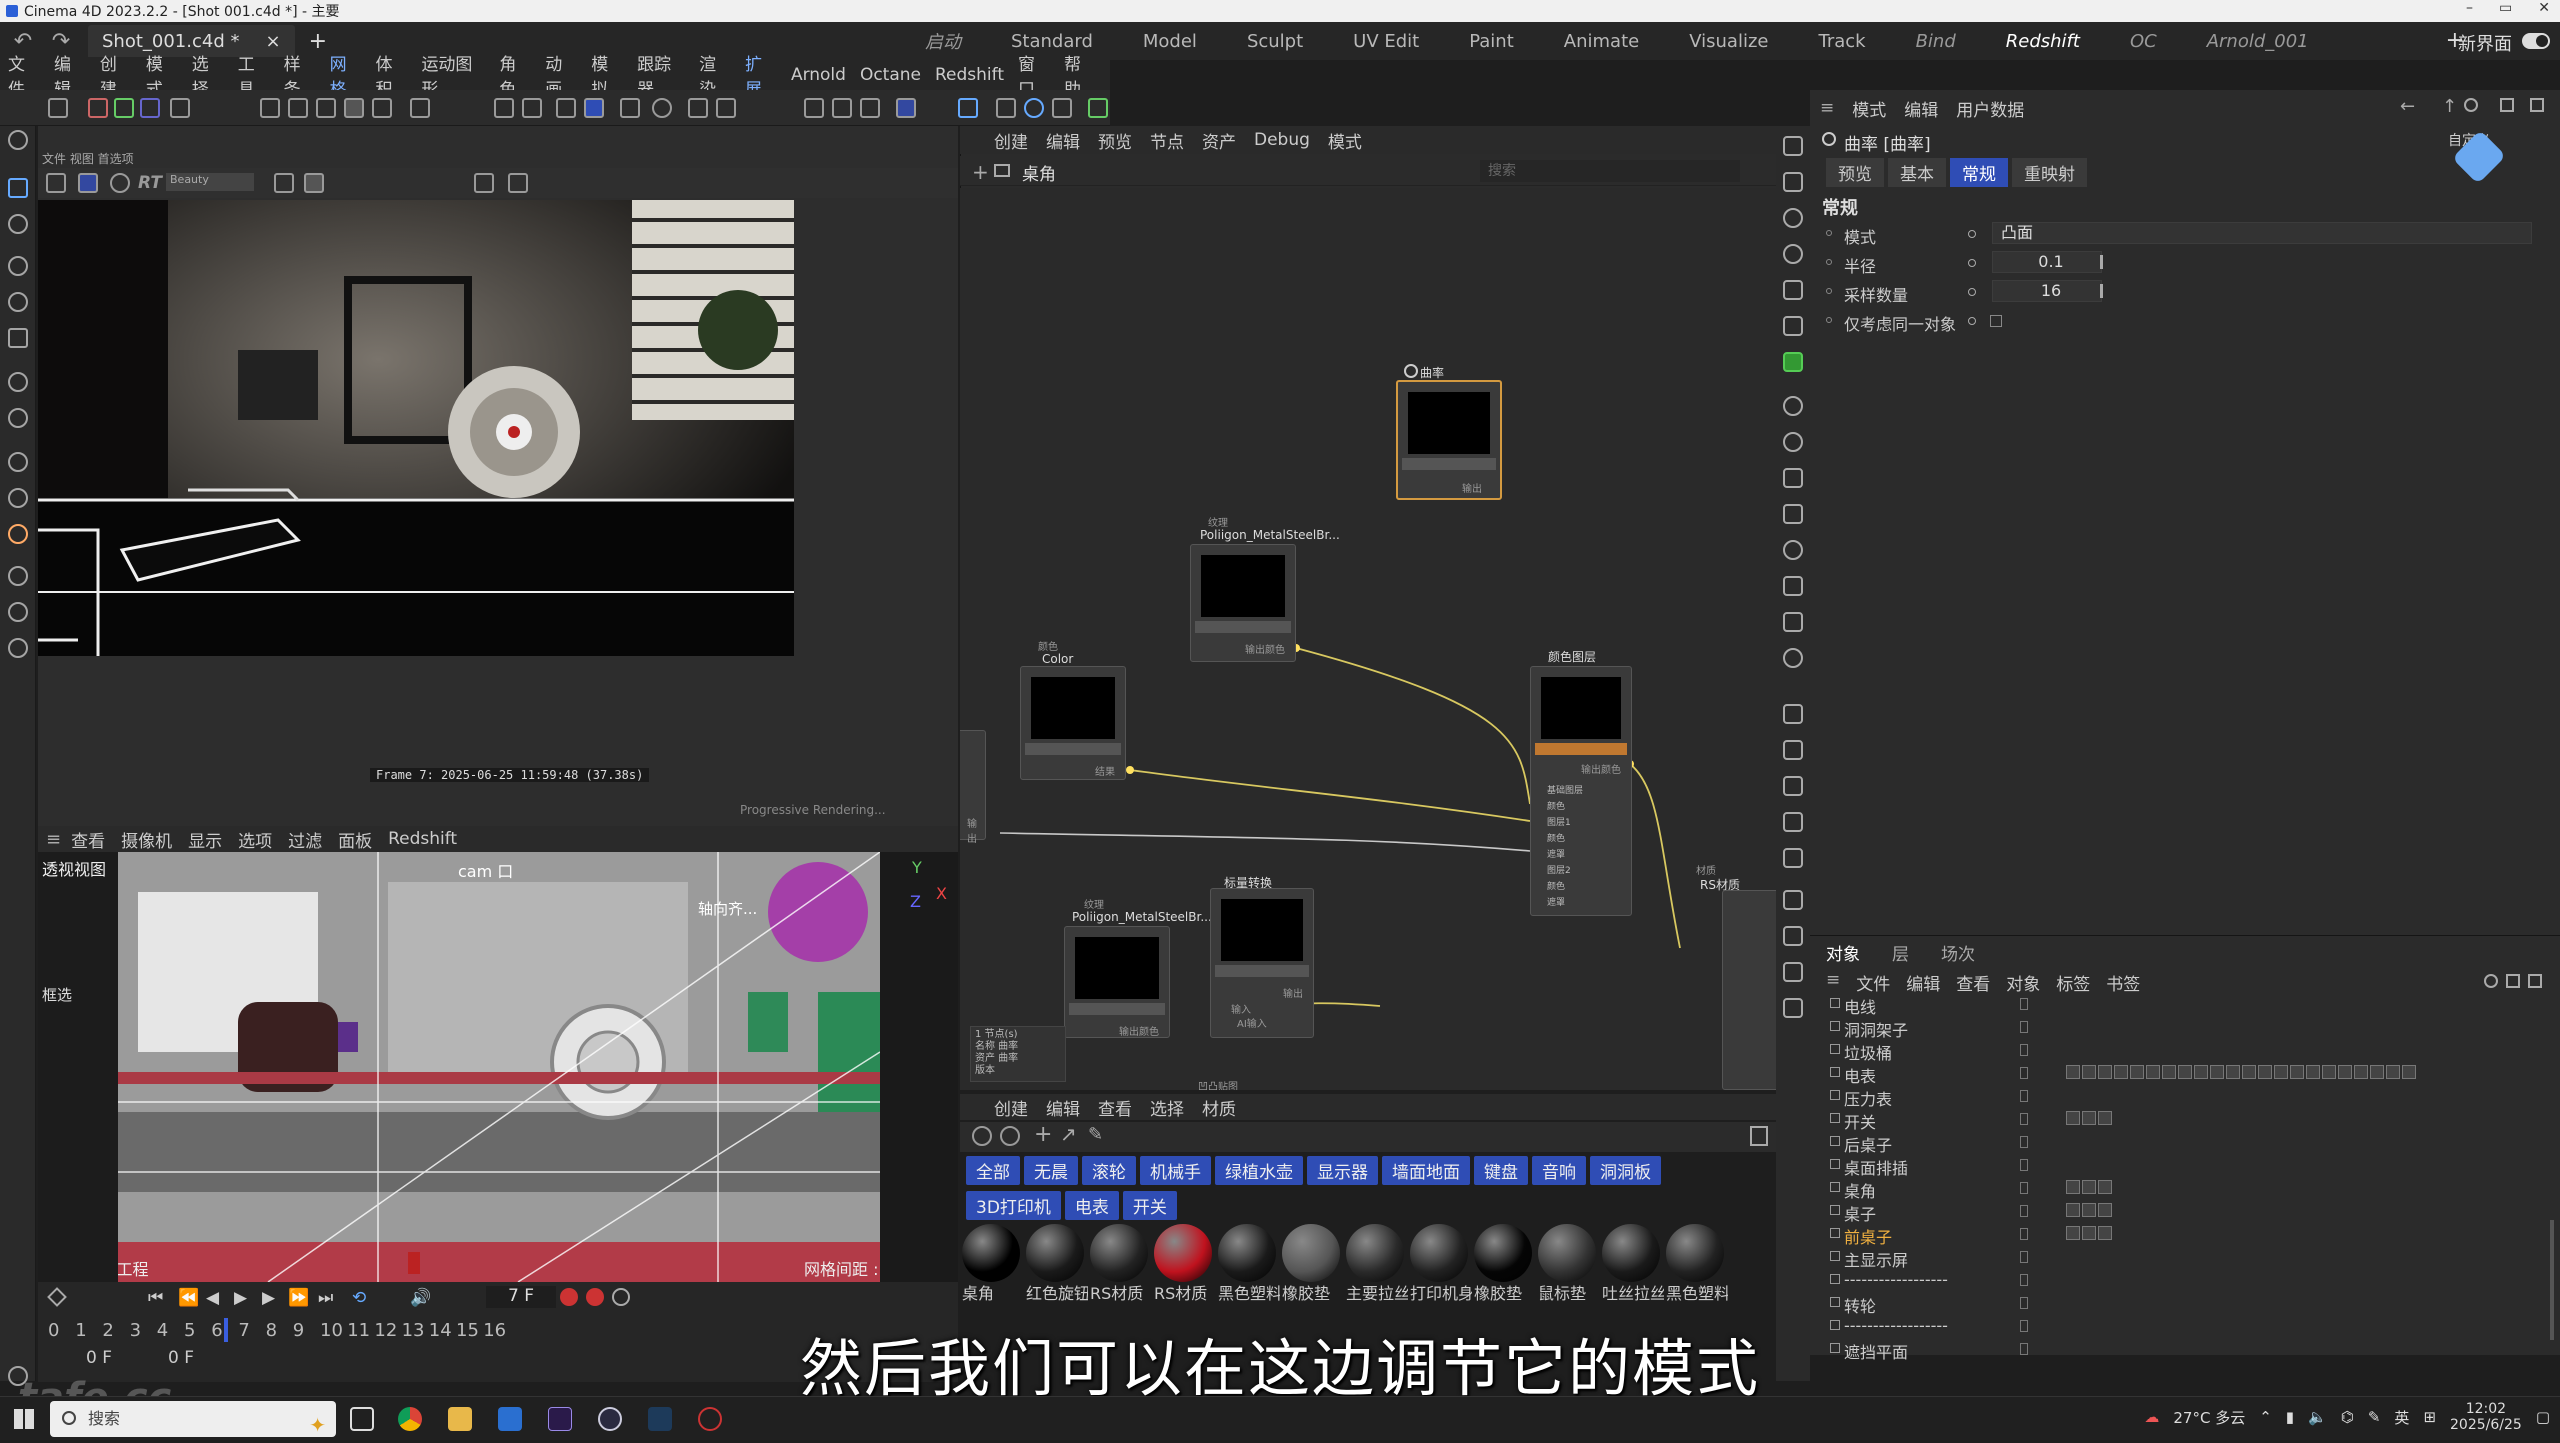 The image size is (2560, 1443). I want to click on object-menu-item-1: 编辑, so click(1923, 982).